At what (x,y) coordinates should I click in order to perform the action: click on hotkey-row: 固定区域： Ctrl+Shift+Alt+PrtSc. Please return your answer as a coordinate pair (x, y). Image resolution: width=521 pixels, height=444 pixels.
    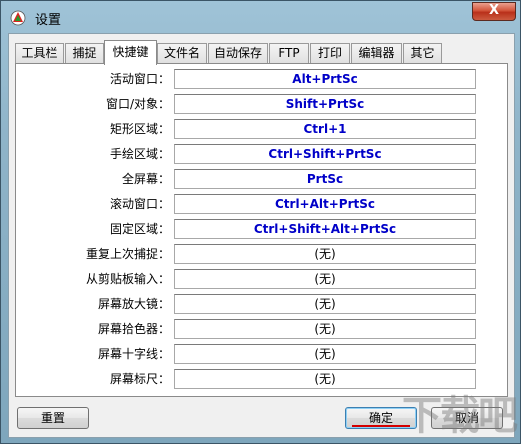
    Looking at the image, I should click on (261, 229).